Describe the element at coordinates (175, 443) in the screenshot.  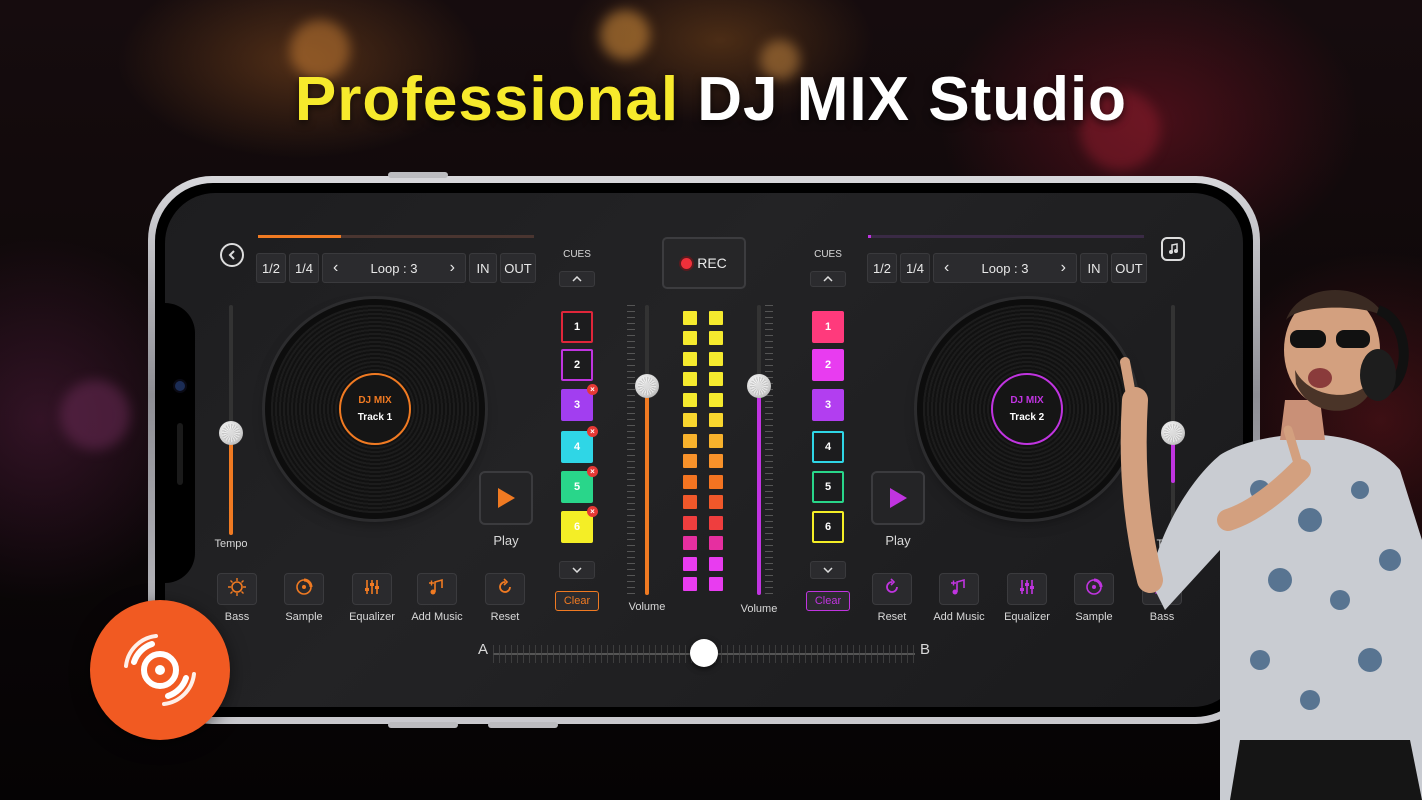
I see `phone-notch` at that location.